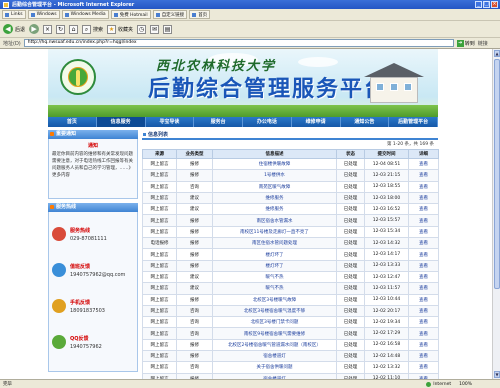  I want to click on forward-button: ▶, so click(34, 29).